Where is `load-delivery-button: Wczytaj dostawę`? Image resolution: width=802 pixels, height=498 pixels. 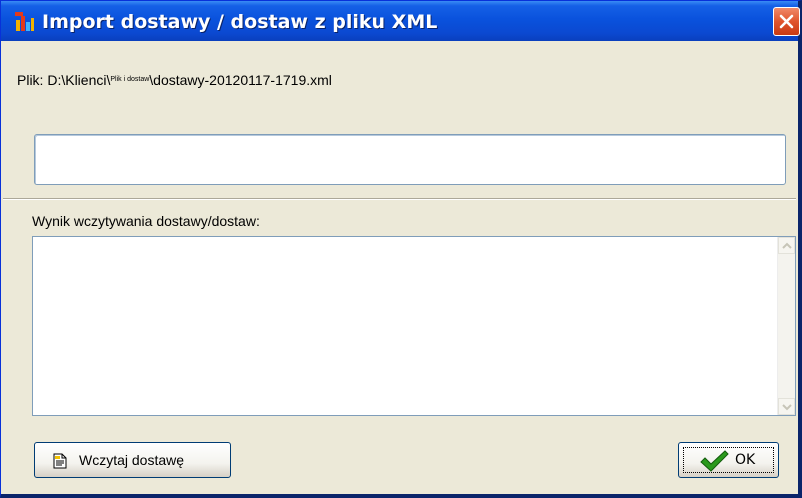 load-delivery-button: Wczytaj dostawę is located at coordinates (132, 460).